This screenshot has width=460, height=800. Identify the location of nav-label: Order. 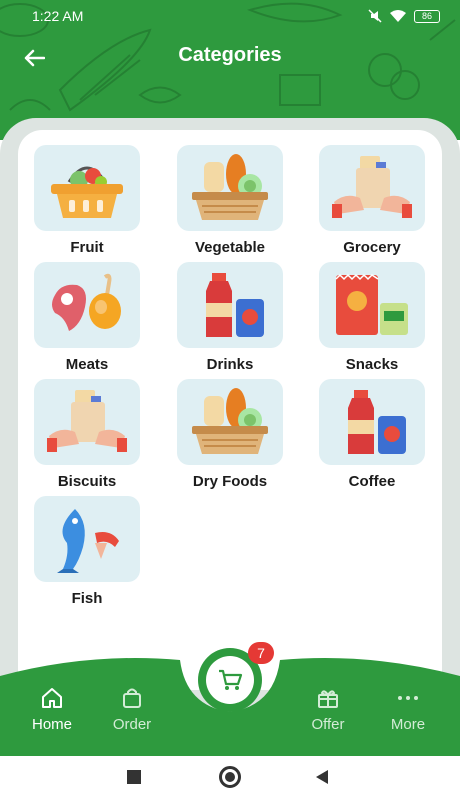
(132, 724).